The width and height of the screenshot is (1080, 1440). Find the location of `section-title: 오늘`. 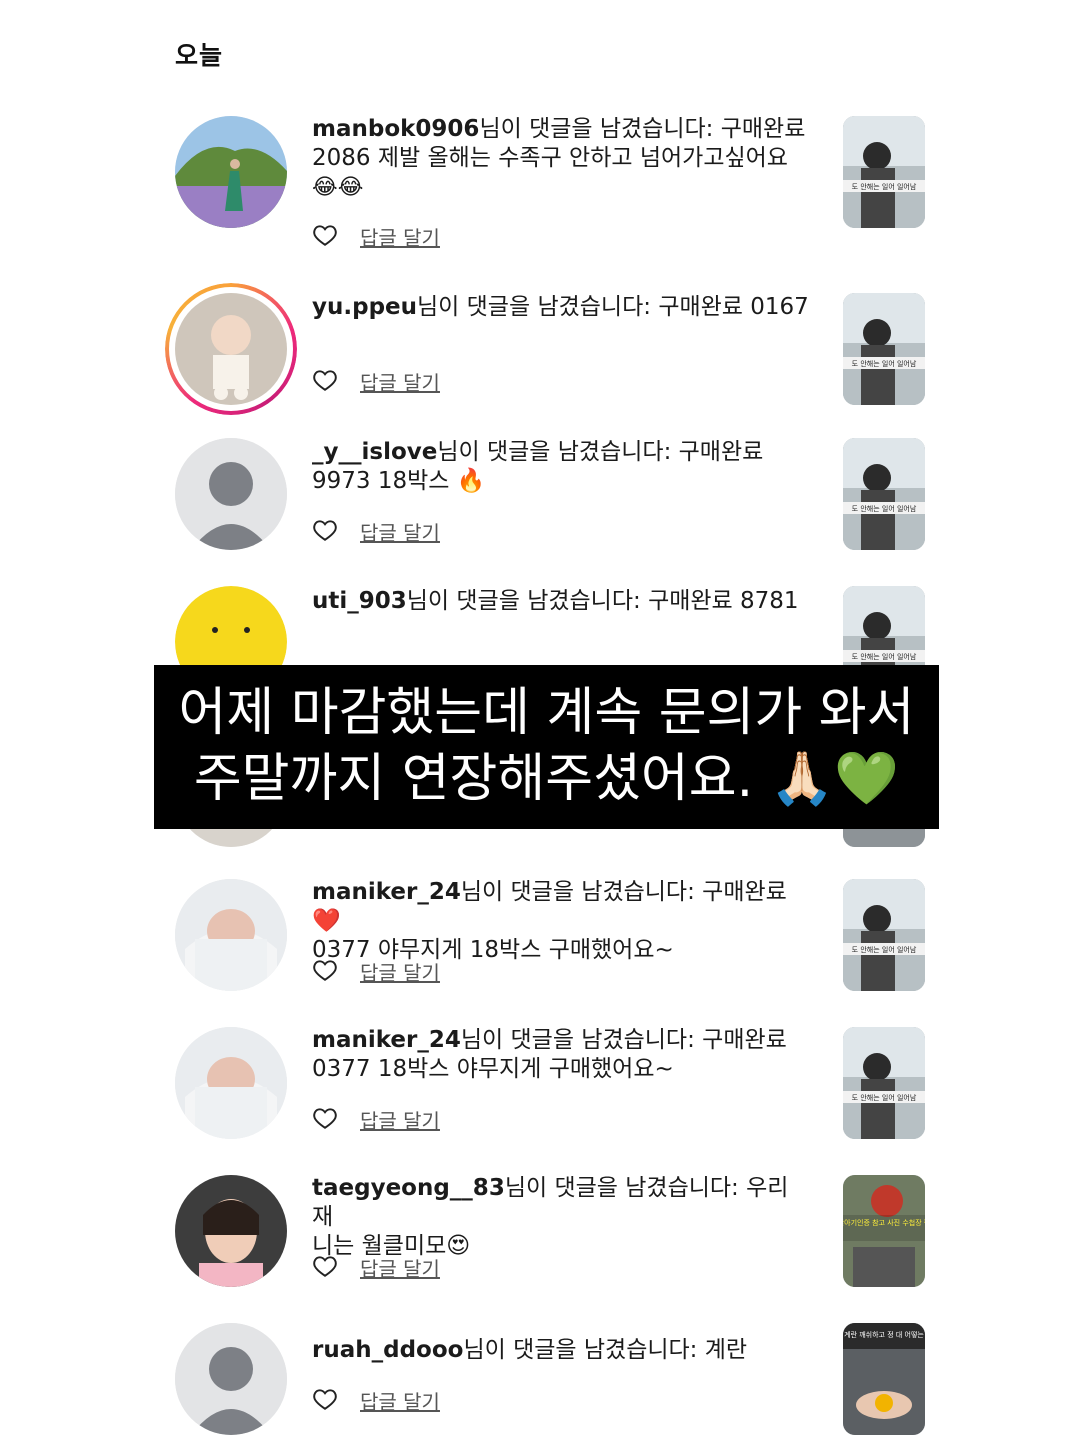

section-title: 오늘 is located at coordinates (199, 55).